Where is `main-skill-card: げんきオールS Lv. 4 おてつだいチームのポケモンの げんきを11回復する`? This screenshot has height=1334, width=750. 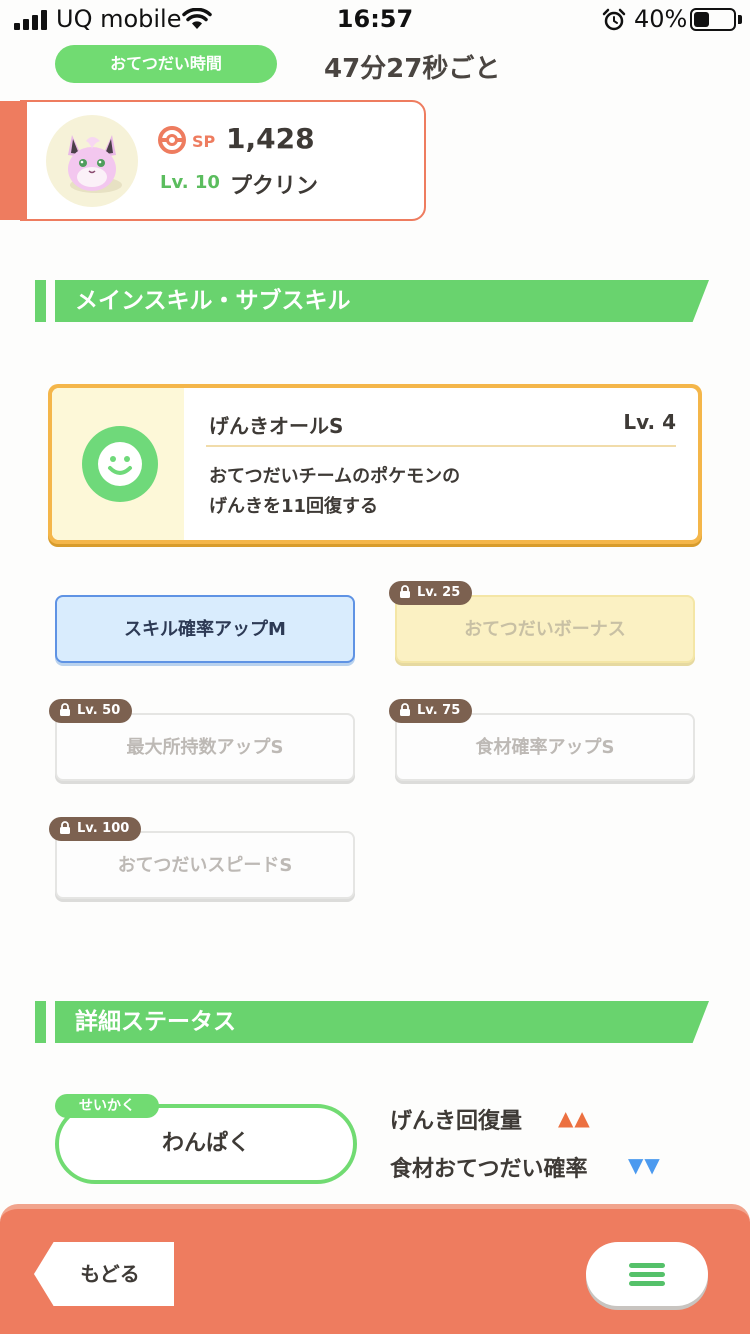 main-skill-card: げんきオールS Lv. 4 おてつだいチームのポケモンの げんきを11回復する is located at coordinates (375, 464).